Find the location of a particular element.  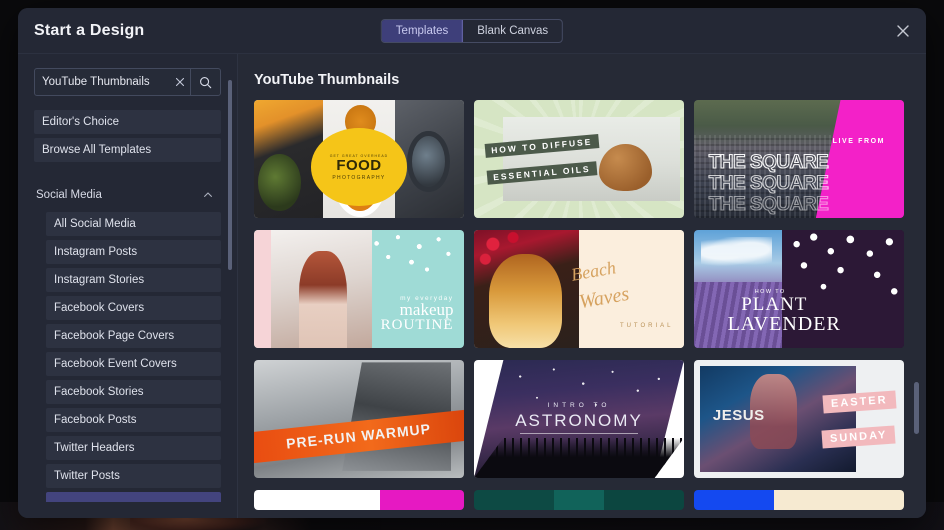

modal-header: Start a Design Templates Blank Canvas is located at coordinates (472, 31).